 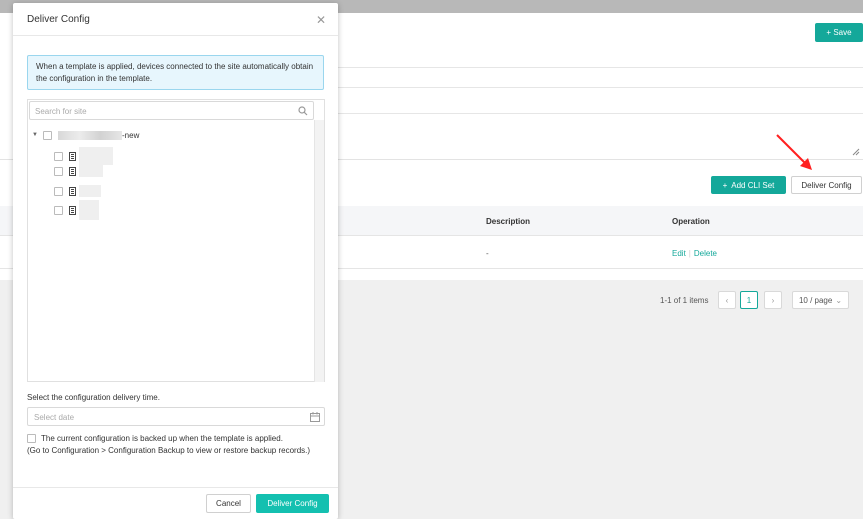 I want to click on date-picker, so click(x=176, y=416).